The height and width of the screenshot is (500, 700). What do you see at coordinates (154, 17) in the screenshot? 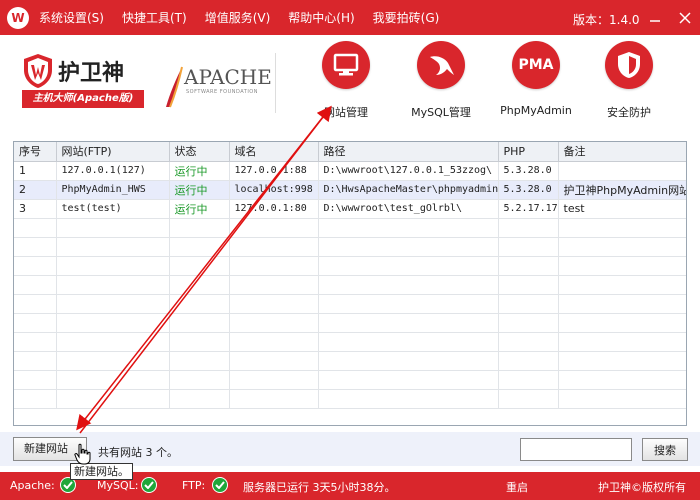
I see `menu-quick-tools: 快捷工具(T)` at bounding box center [154, 17].